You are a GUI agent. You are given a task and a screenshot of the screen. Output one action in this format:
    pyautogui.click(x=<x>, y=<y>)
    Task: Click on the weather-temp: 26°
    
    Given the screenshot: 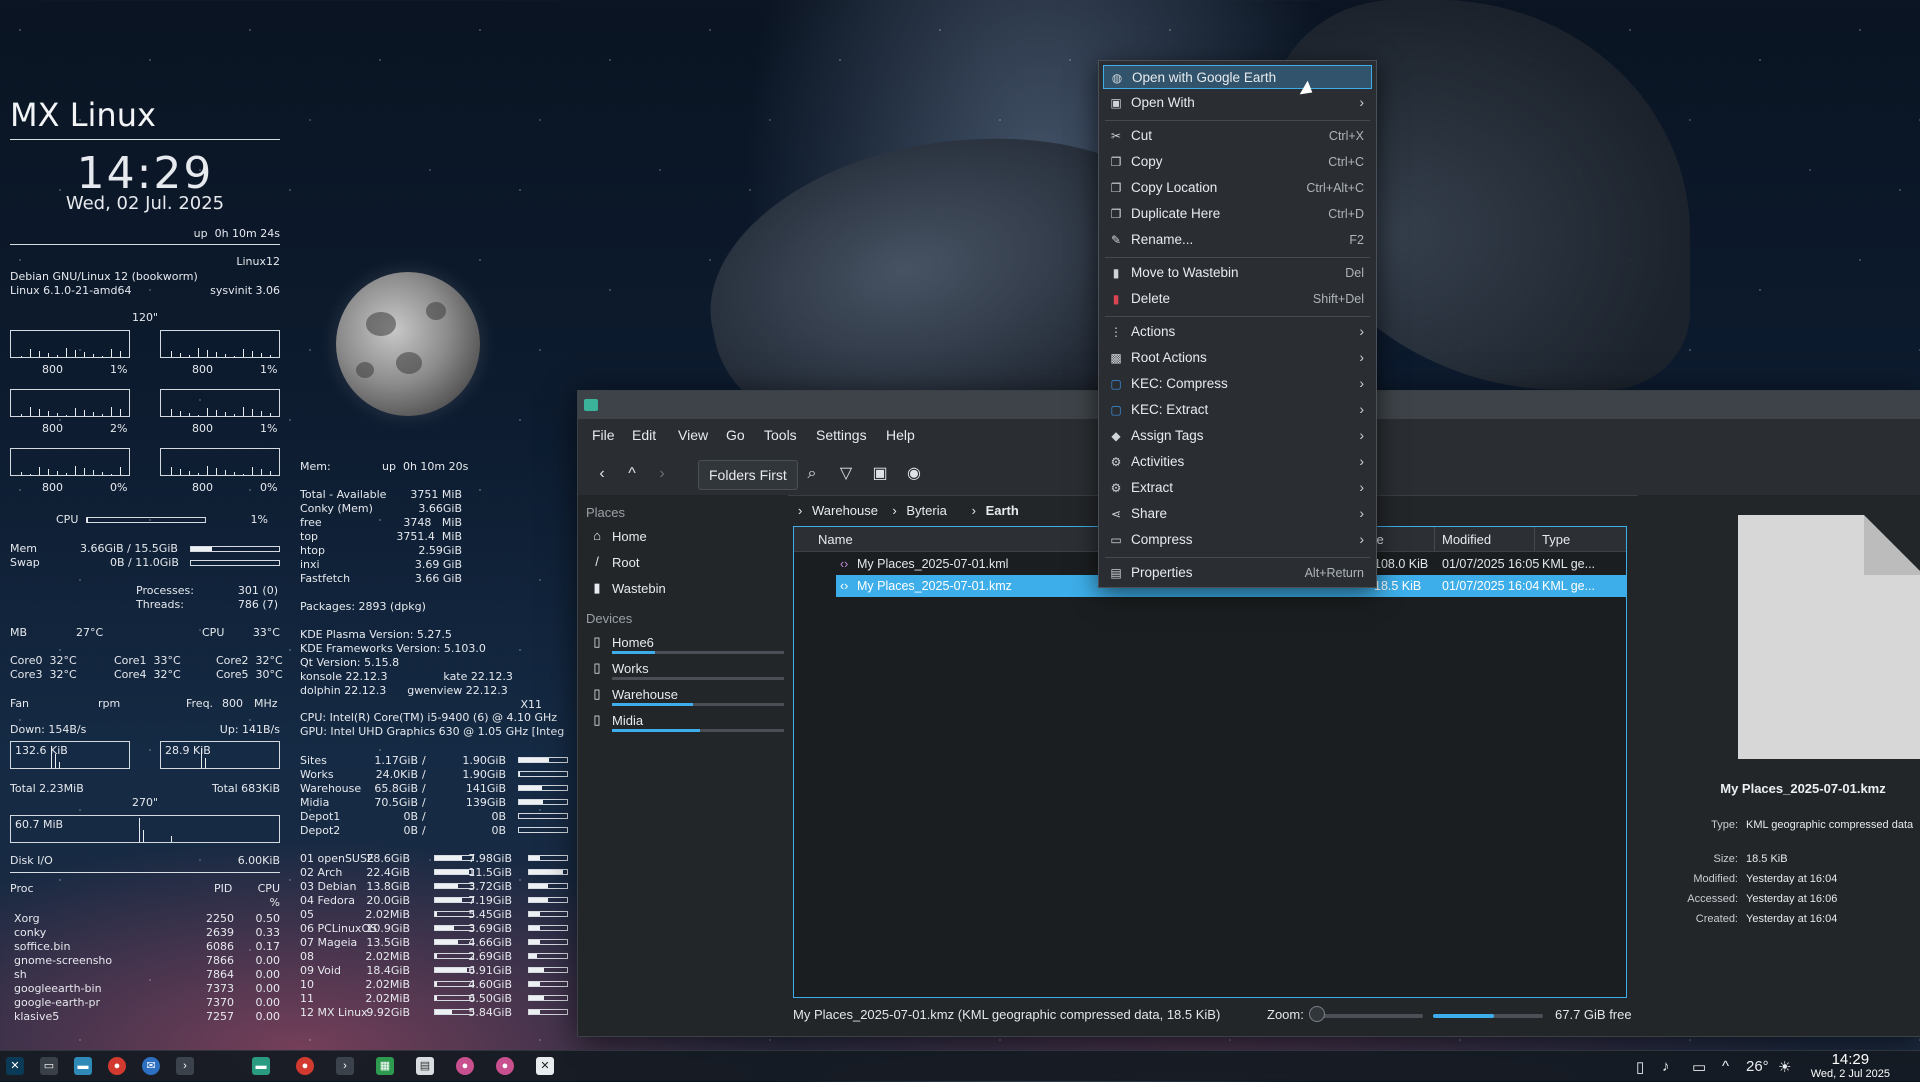 What is the action you would take?
    pyautogui.click(x=1757, y=1066)
    